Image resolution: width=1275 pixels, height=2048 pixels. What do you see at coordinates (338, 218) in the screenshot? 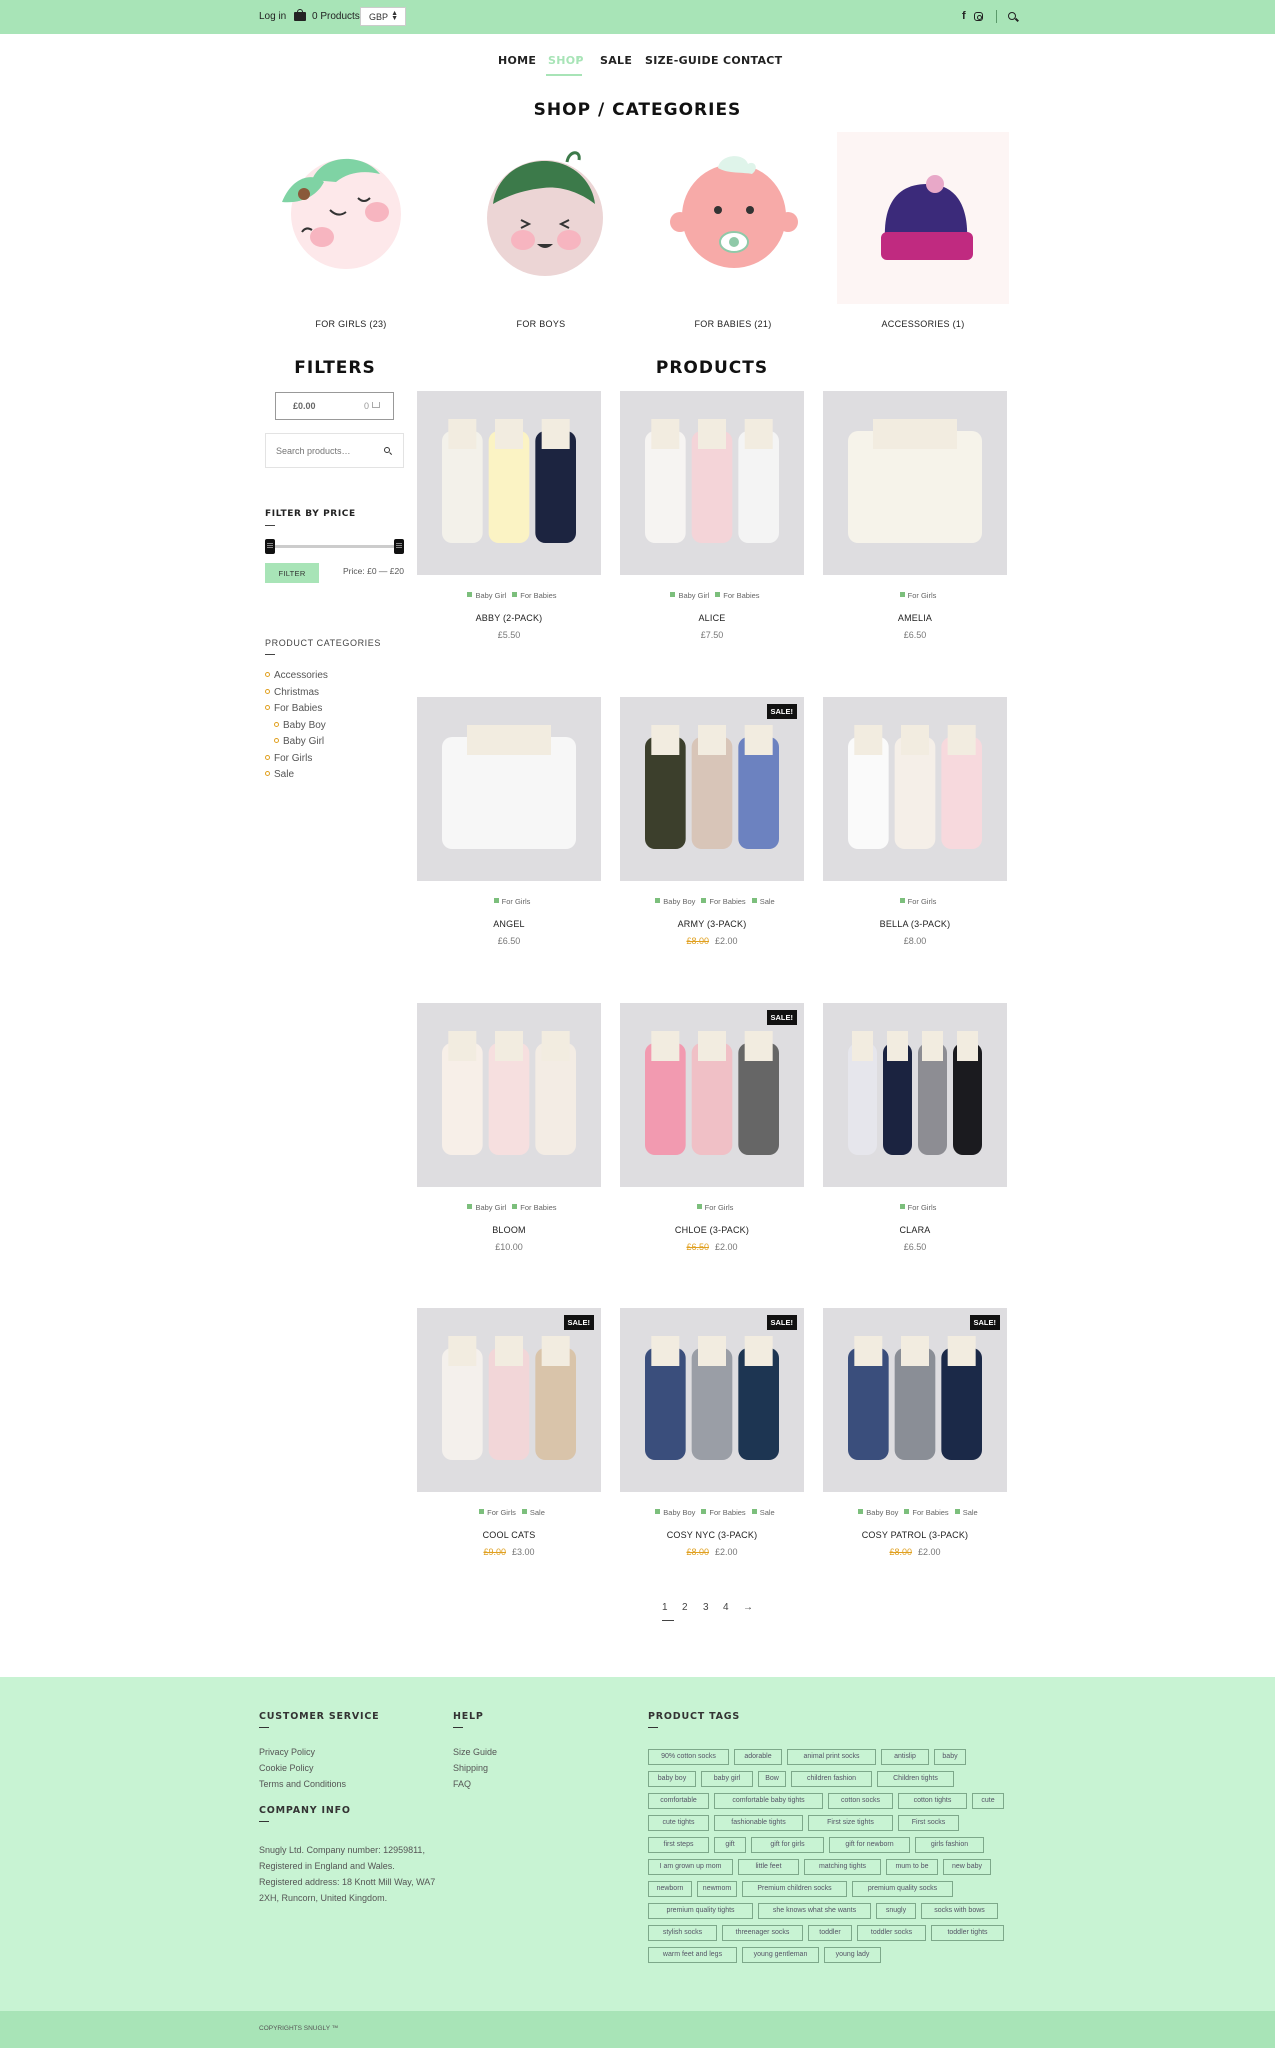
I see `category-girls-image` at bounding box center [338, 218].